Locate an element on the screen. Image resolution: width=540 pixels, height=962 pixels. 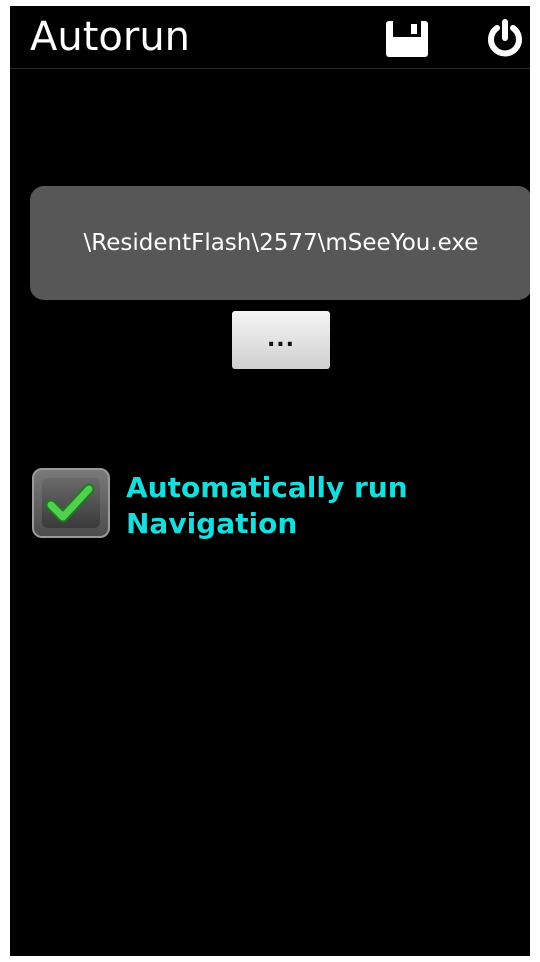
checkmark-icon is located at coordinates (70, 503).